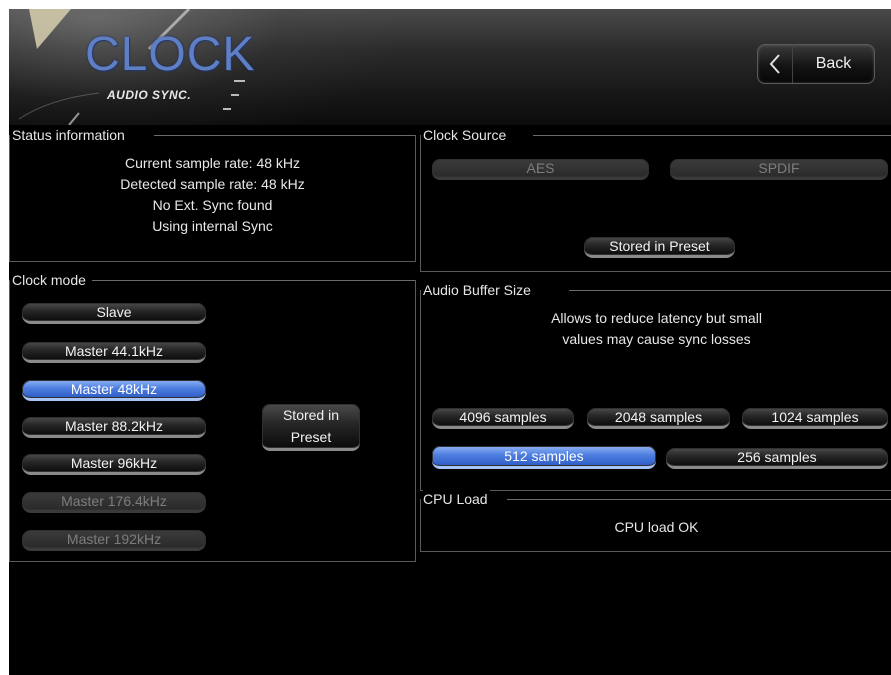 The image size is (891, 675). I want to click on clock-source-title: Clock Source, so click(466, 135).